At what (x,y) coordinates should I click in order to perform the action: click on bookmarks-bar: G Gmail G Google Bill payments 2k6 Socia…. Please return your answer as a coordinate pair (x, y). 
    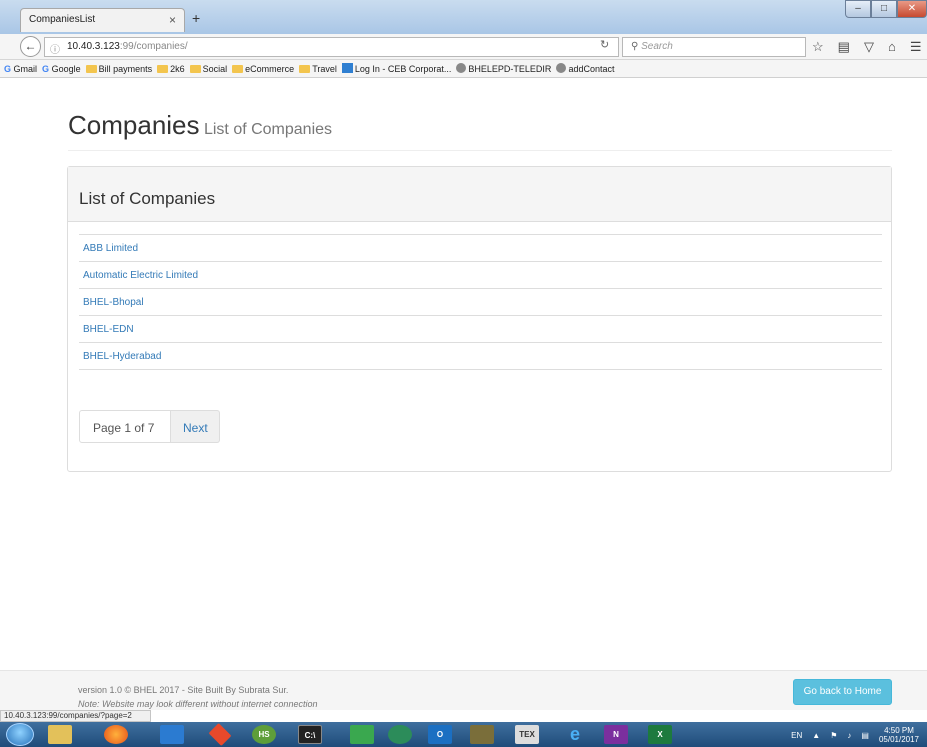
    Looking at the image, I should click on (463, 69).